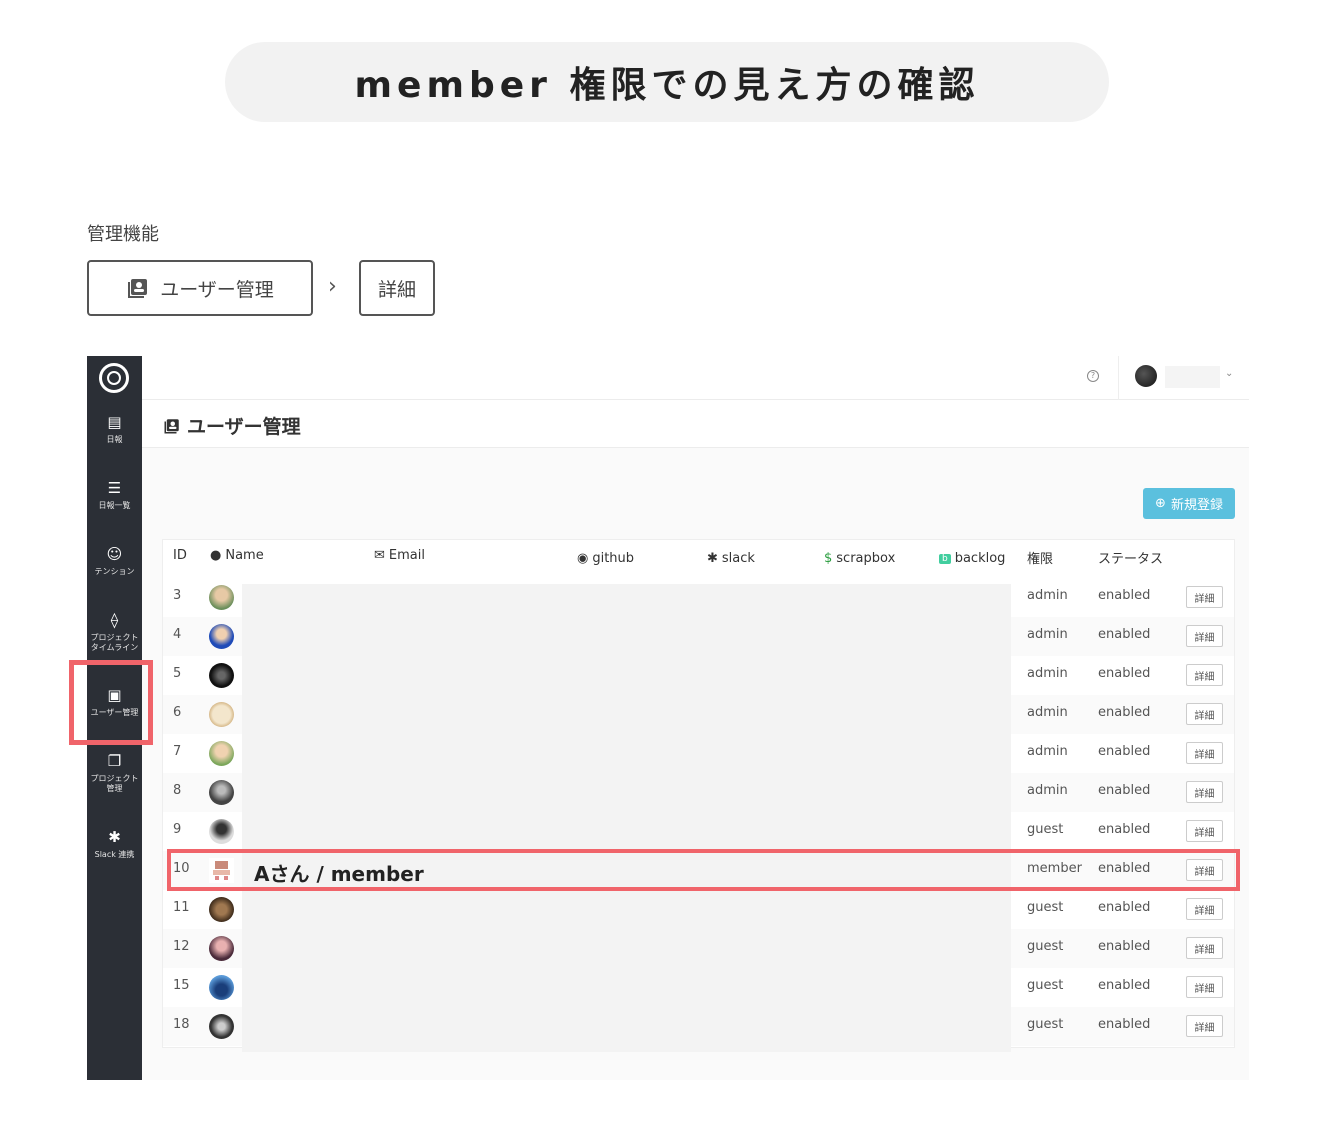  I want to click on chevron-down-icon: ⌄, so click(1229, 373).